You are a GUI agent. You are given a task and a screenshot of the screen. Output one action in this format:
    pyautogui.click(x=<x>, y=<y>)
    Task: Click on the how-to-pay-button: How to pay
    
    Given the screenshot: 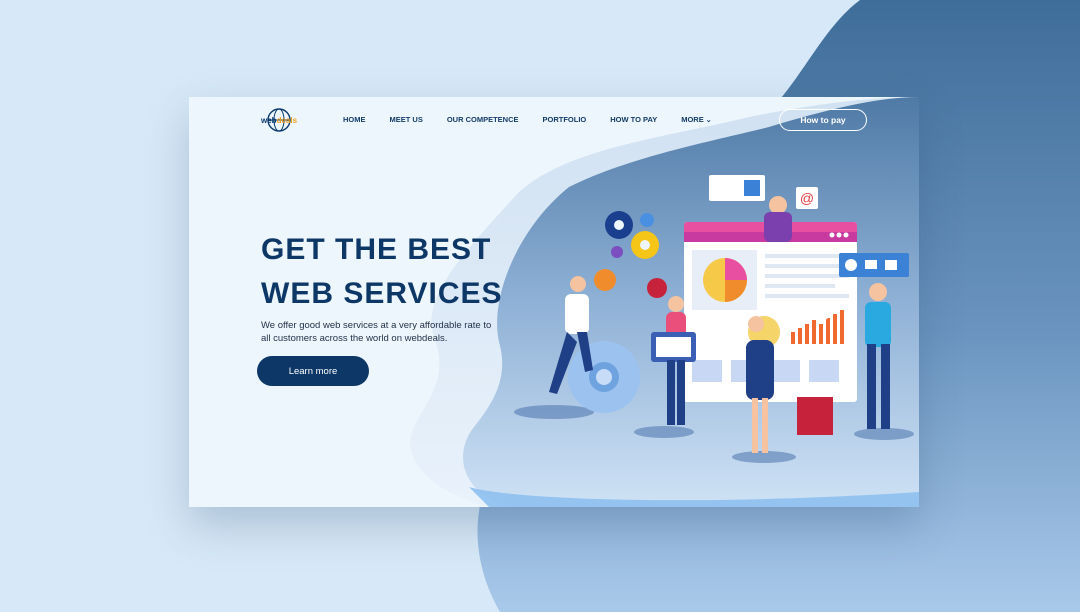 What is the action you would take?
    pyautogui.click(x=823, y=120)
    